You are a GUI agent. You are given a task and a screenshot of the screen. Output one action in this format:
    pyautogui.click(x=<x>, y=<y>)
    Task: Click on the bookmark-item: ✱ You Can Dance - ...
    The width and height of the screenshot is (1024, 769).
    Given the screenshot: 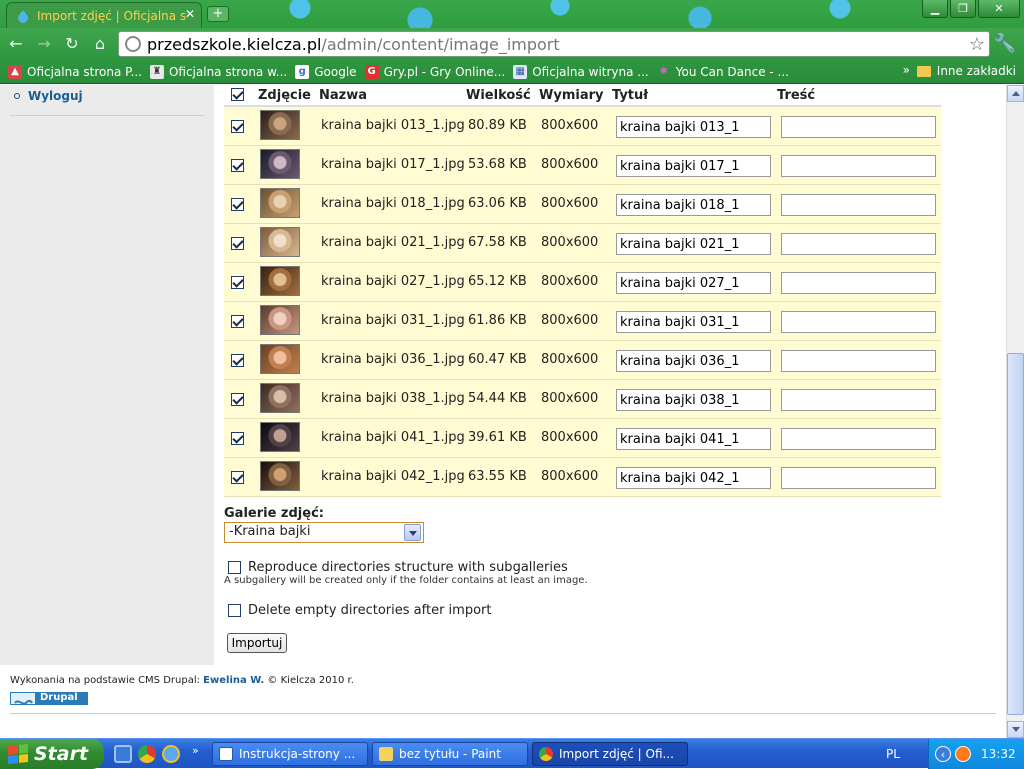 What is the action you would take?
    pyautogui.click(x=723, y=72)
    